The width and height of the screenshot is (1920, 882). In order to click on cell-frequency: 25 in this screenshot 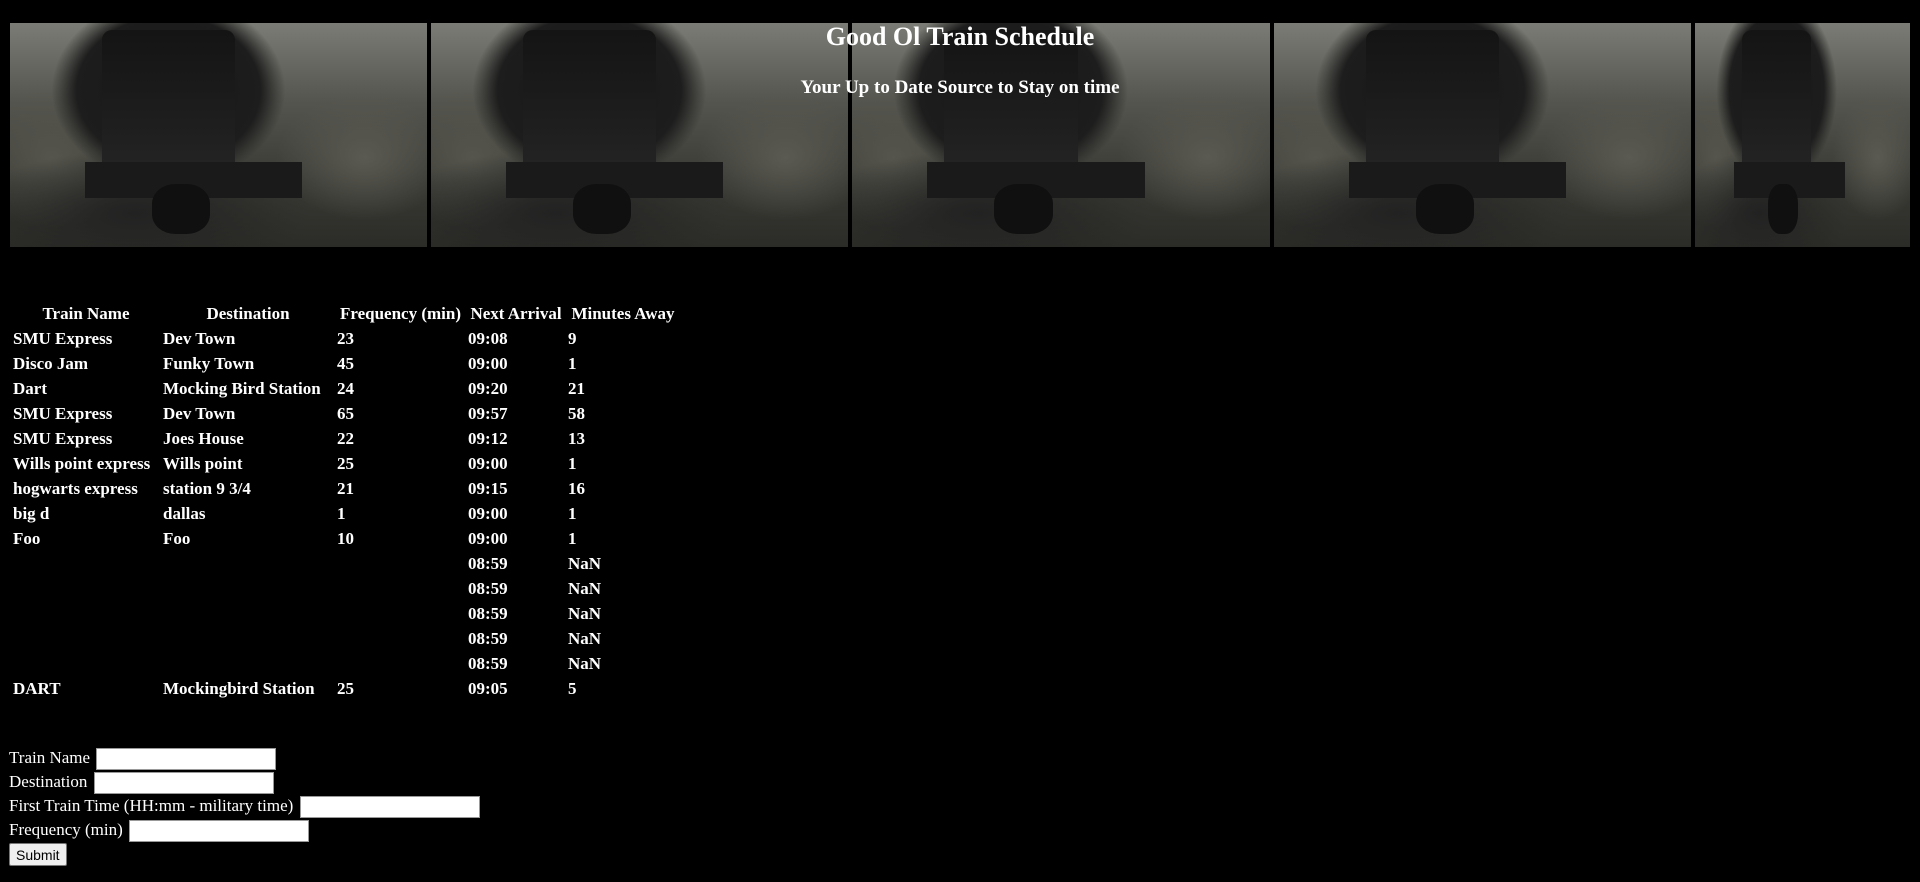, I will do `click(345, 688)`.